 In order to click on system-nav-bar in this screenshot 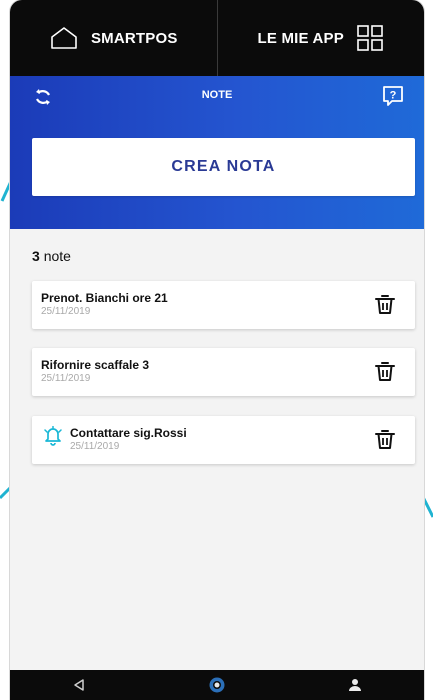, I will do `click(217, 685)`.